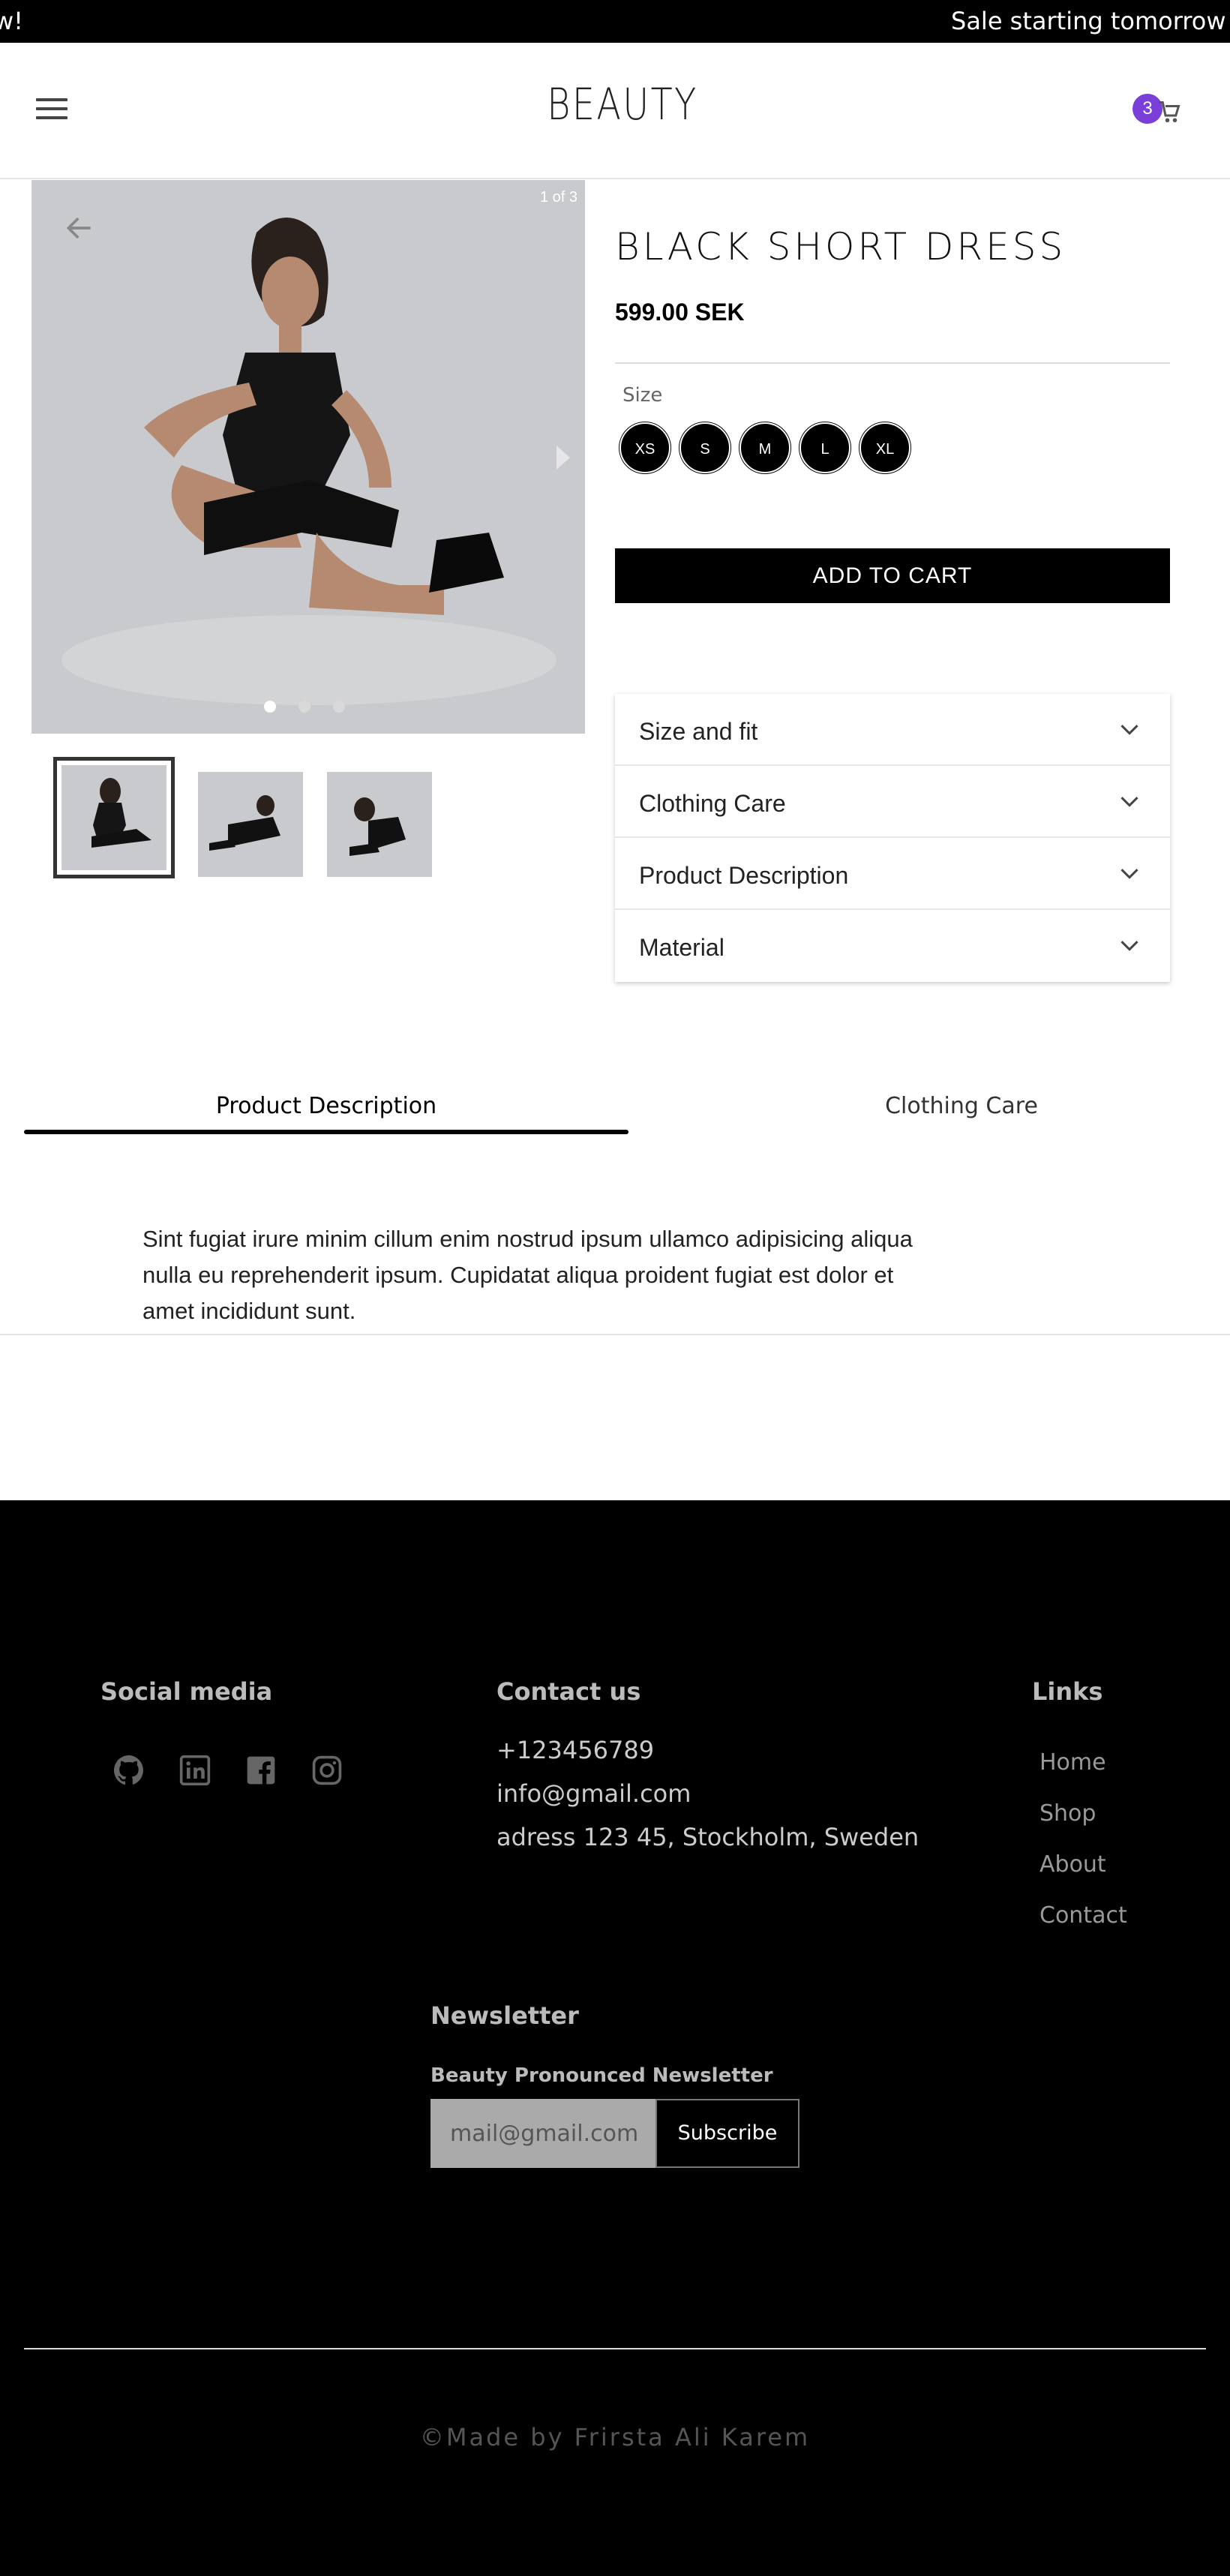 Image resolution: width=1230 pixels, height=2576 pixels. Describe the element at coordinates (728, 2133) in the screenshot. I see `subscribe-button: Subscribe` at that location.